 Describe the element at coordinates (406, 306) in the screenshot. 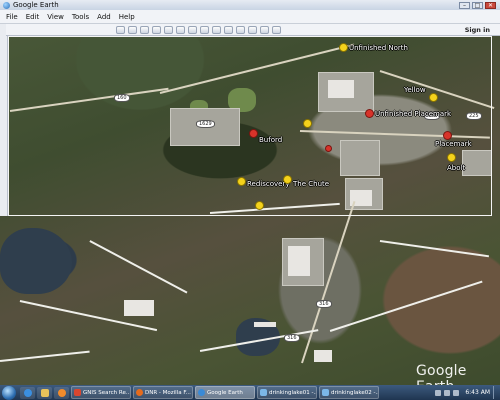

I see `road-f` at that location.